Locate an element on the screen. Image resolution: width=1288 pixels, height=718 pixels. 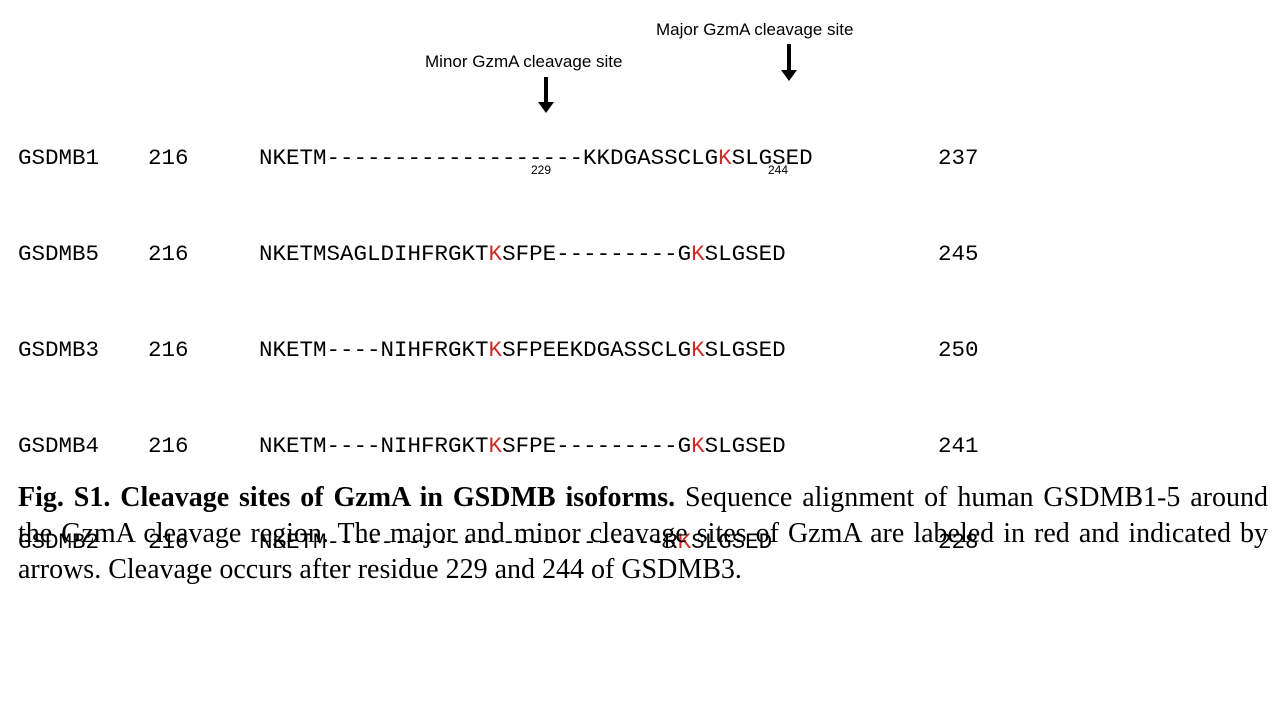
major-cleavage-label: Major GzmA cleavage site is located at coordinates (755, 29).